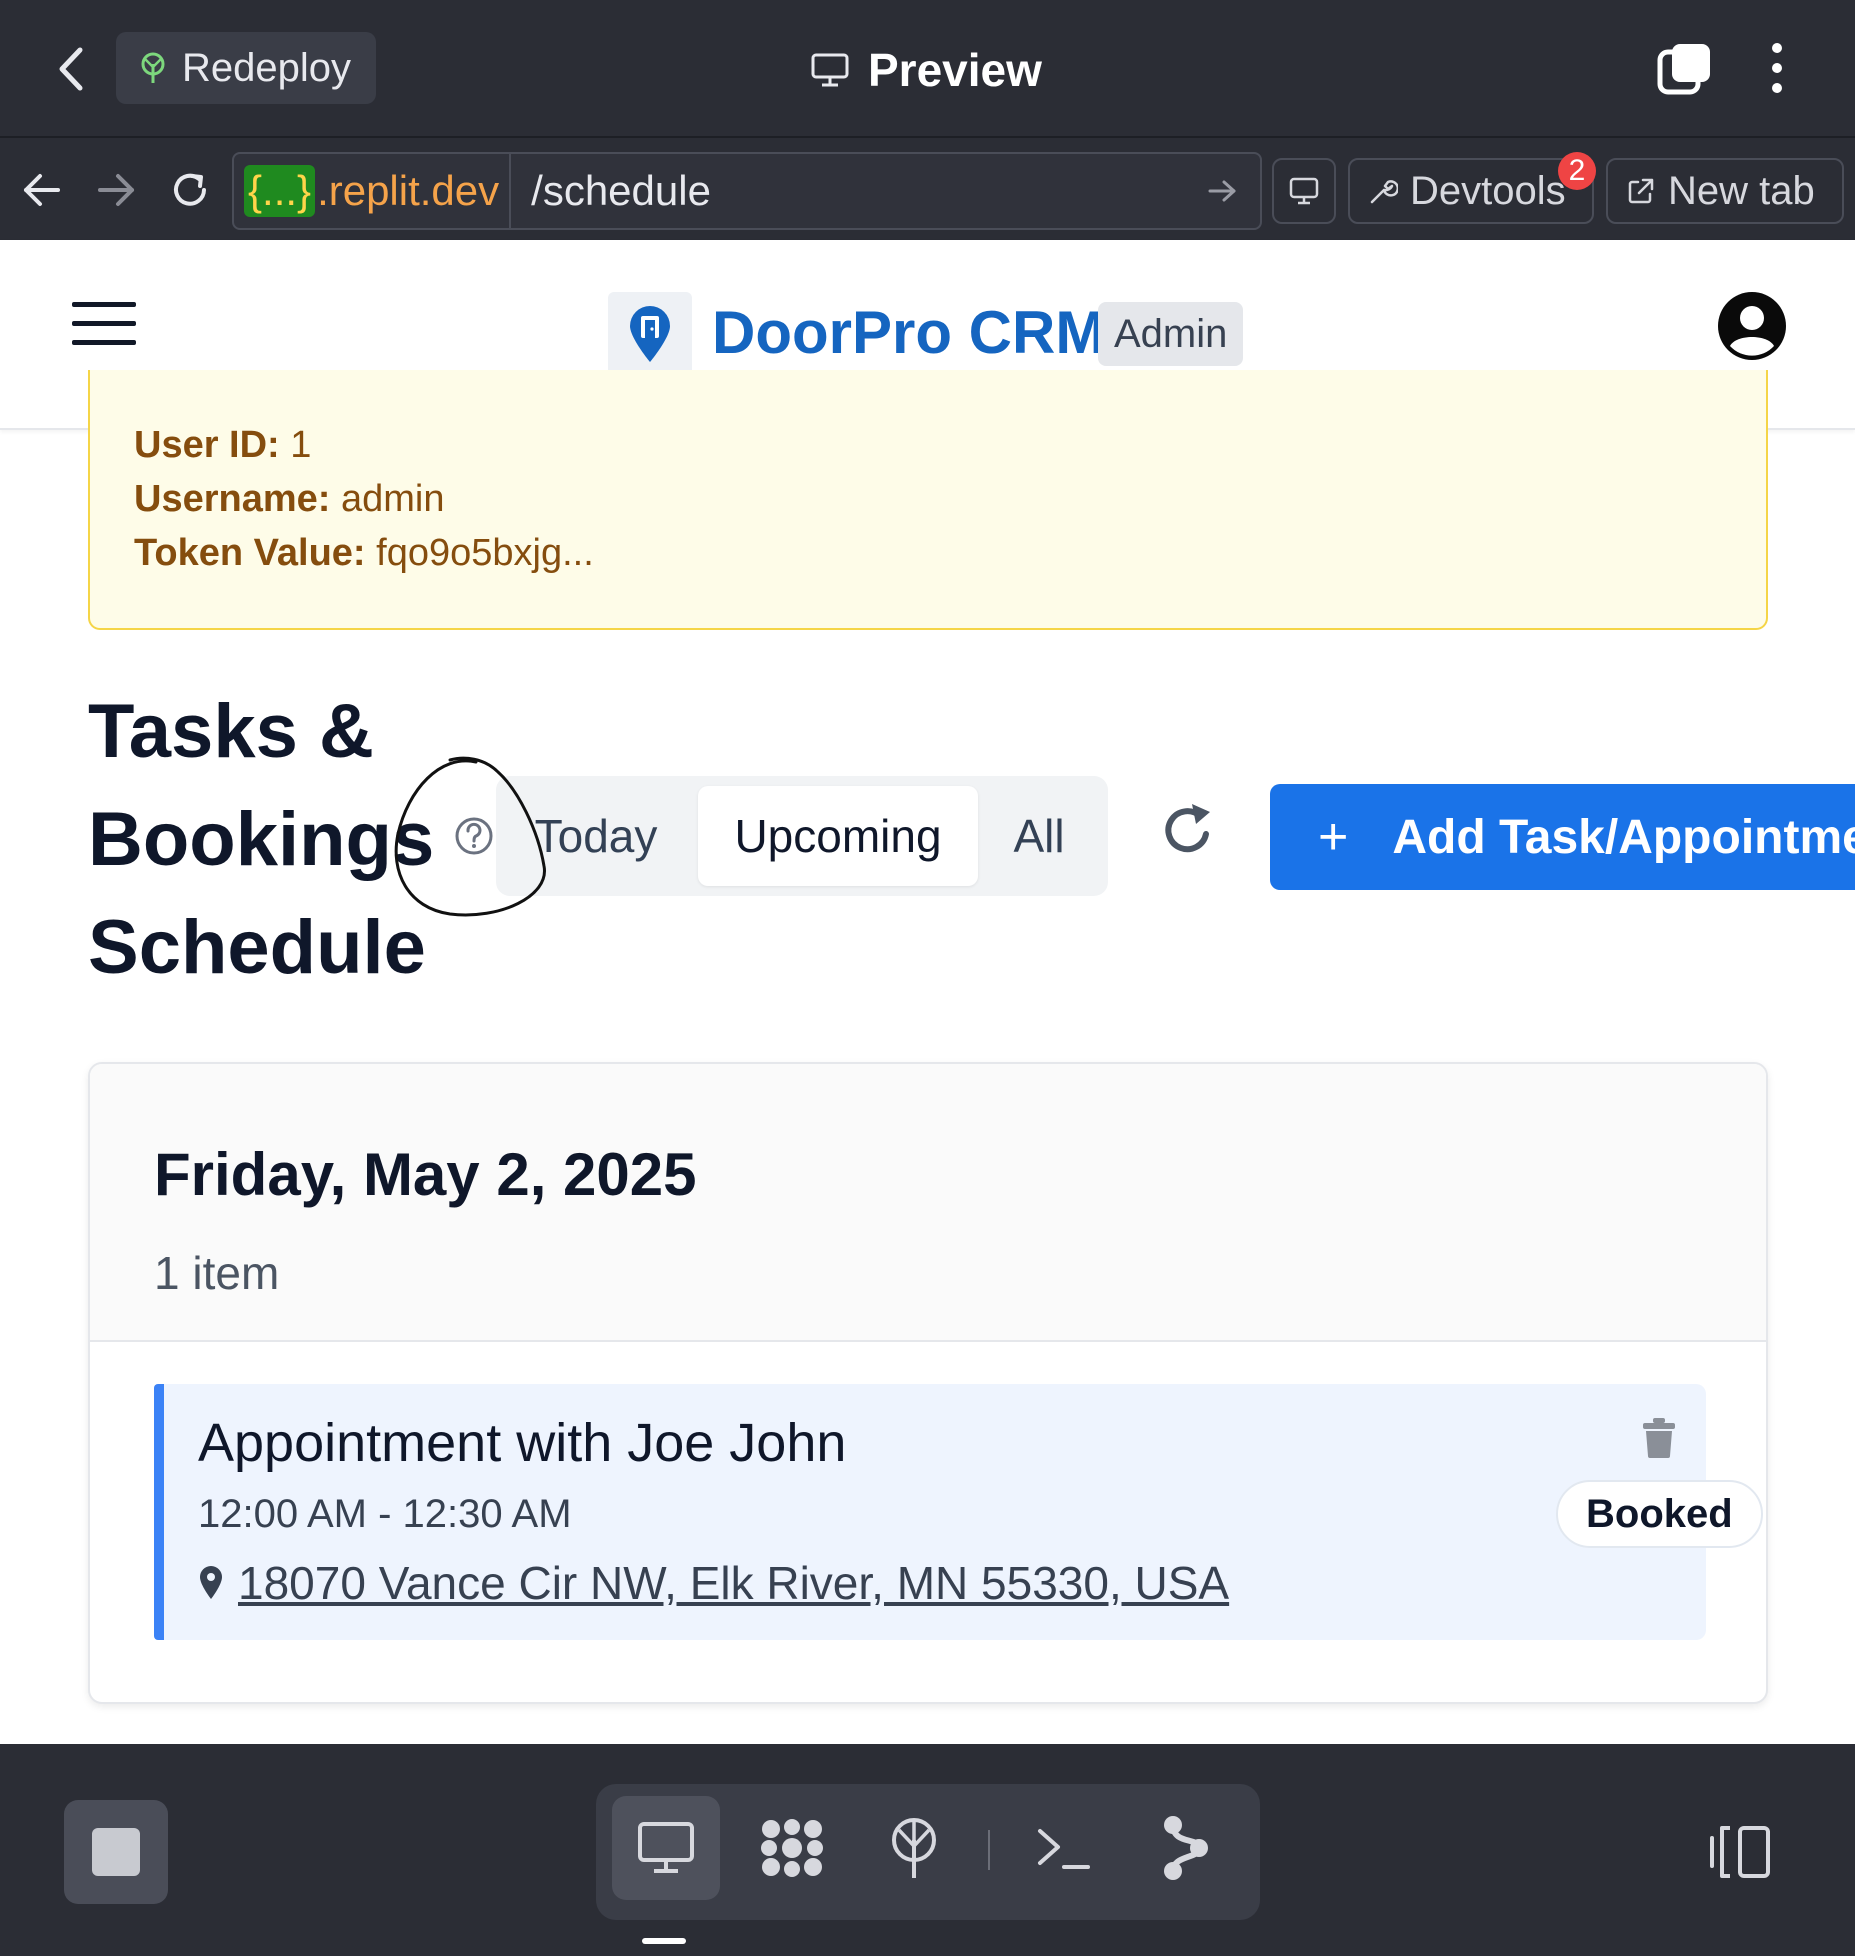  I want to click on devtools-count-badge: 2, so click(1577, 171).